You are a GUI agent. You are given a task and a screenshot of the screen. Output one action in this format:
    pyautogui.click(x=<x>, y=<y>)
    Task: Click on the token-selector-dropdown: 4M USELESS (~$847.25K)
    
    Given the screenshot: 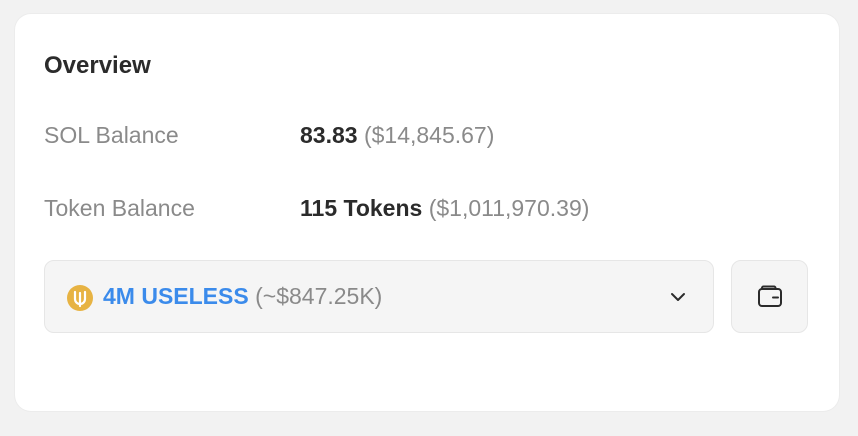 What is the action you would take?
    pyautogui.click(x=379, y=296)
    